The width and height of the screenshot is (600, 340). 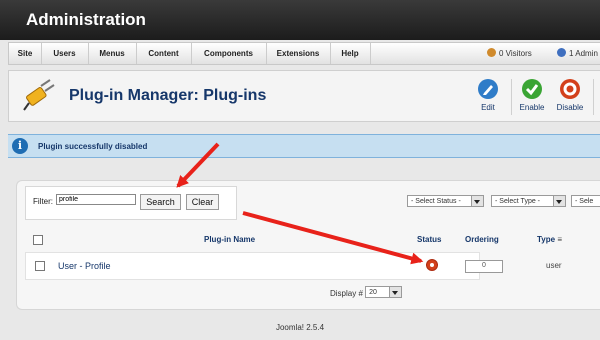 I want to click on disable-label: Disable, so click(x=570, y=107).